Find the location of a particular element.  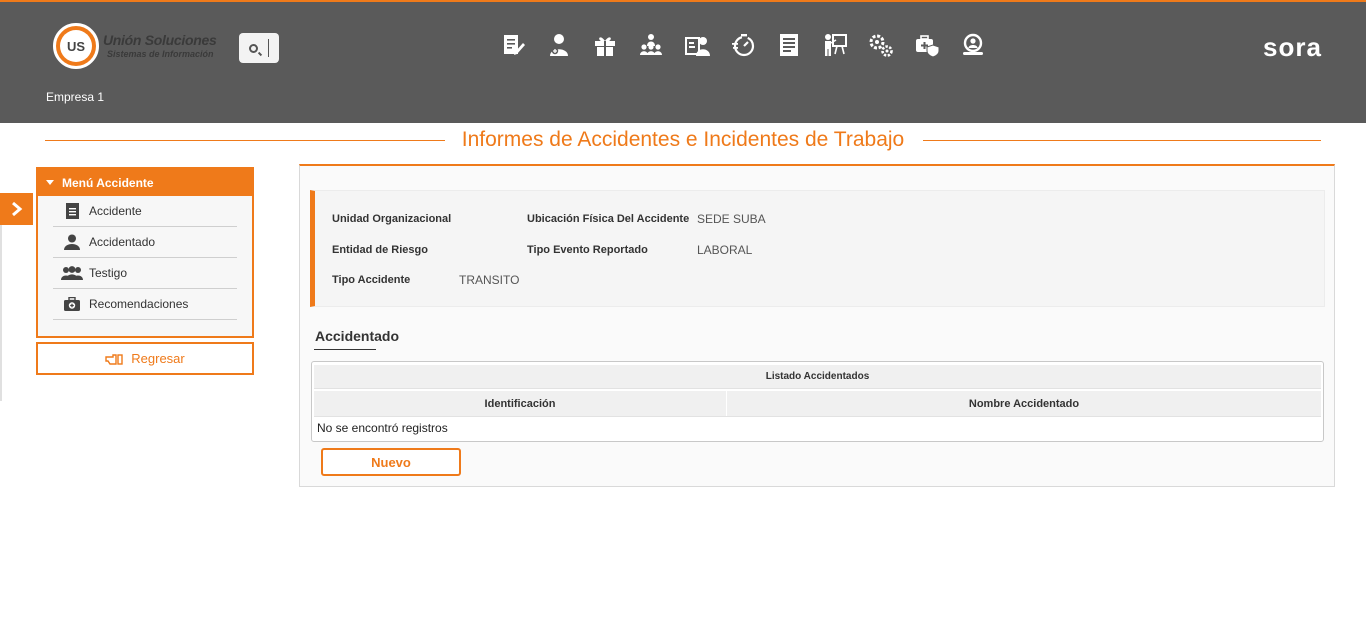

menu-item-testigo: Testigo is located at coordinates (145, 273).